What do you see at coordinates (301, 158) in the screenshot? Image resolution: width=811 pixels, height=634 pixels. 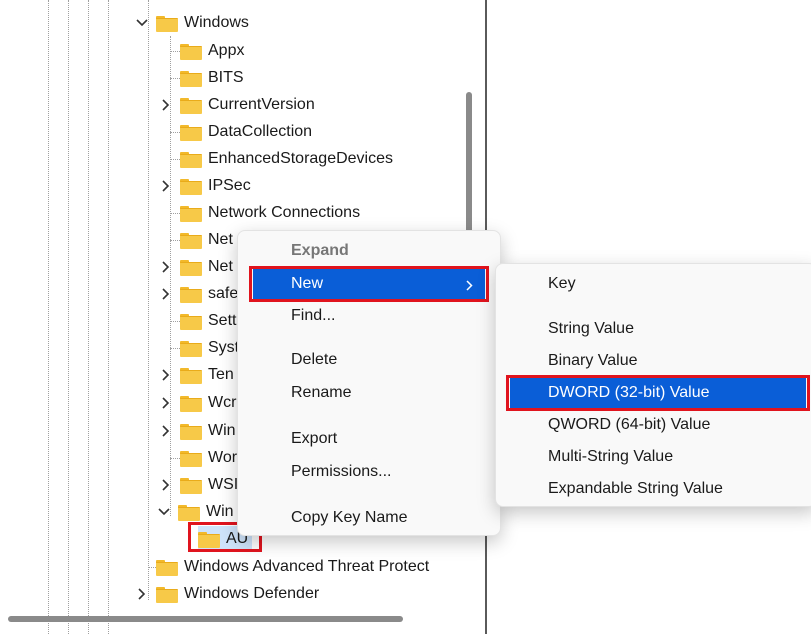 I see `tree-item-label: EnhancedStorageDevices` at bounding box center [301, 158].